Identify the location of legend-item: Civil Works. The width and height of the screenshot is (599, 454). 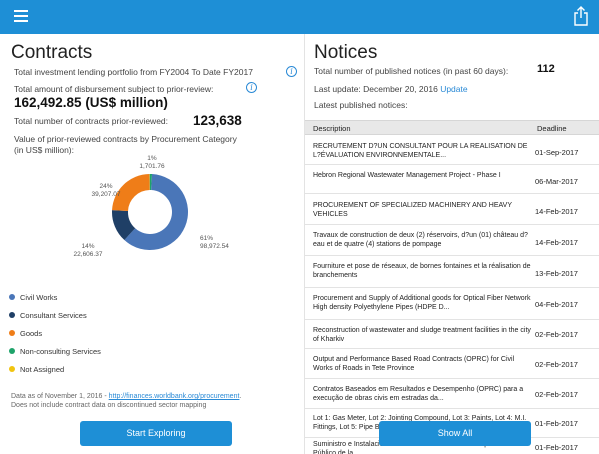
(33, 297).